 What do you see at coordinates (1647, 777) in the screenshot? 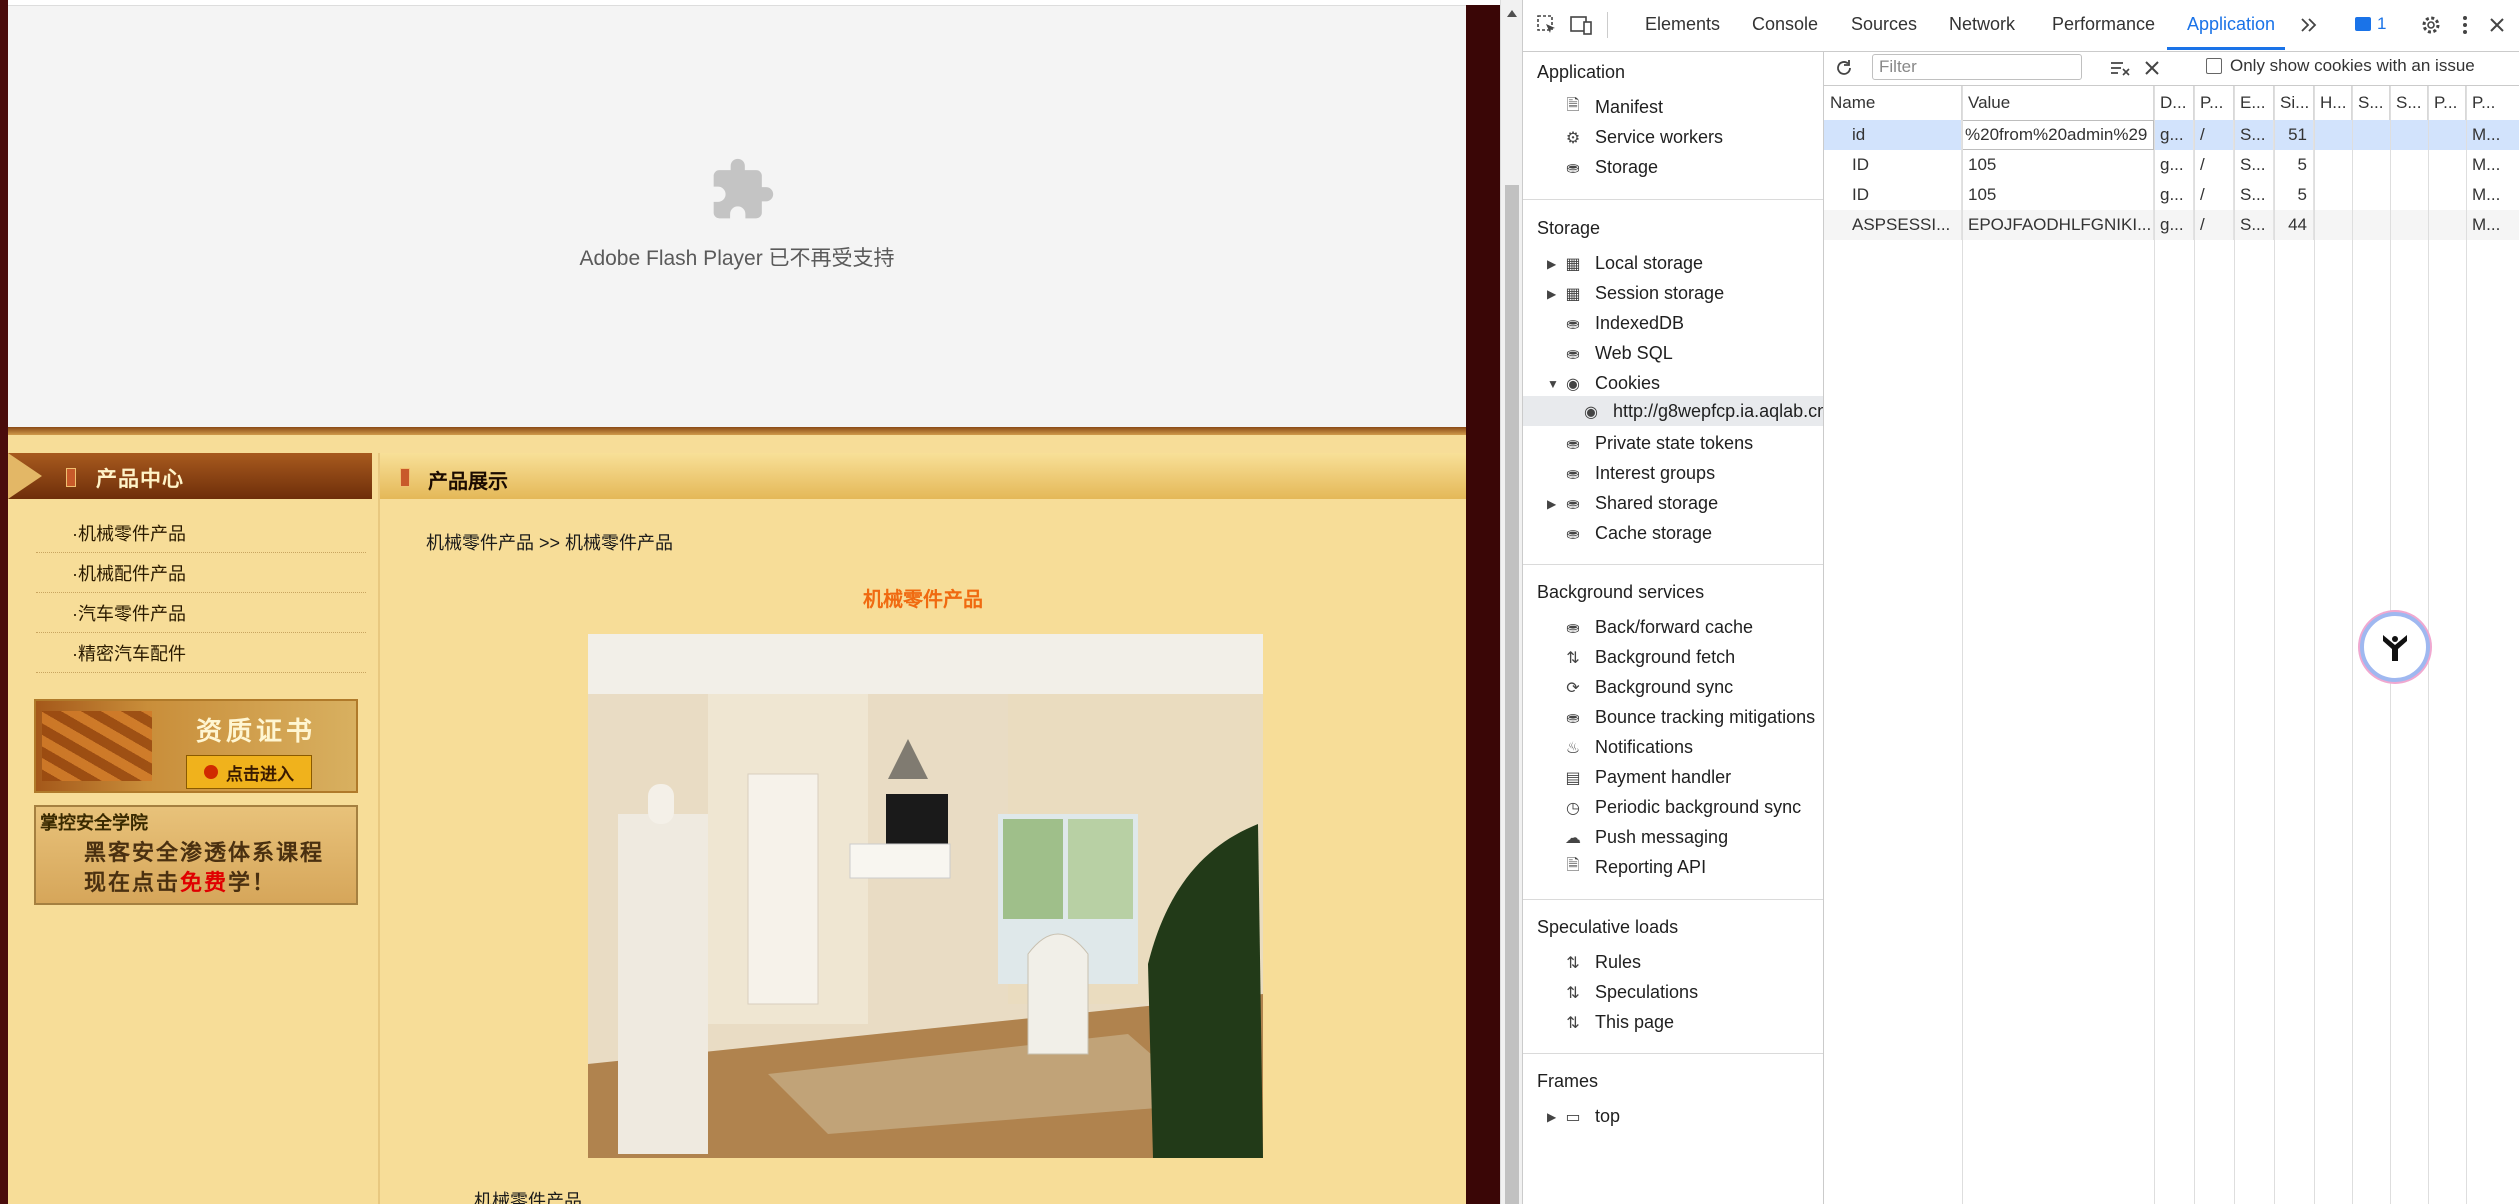
I see `sidebar-item-payment-handler: ▤ Payment handler` at bounding box center [1647, 777].